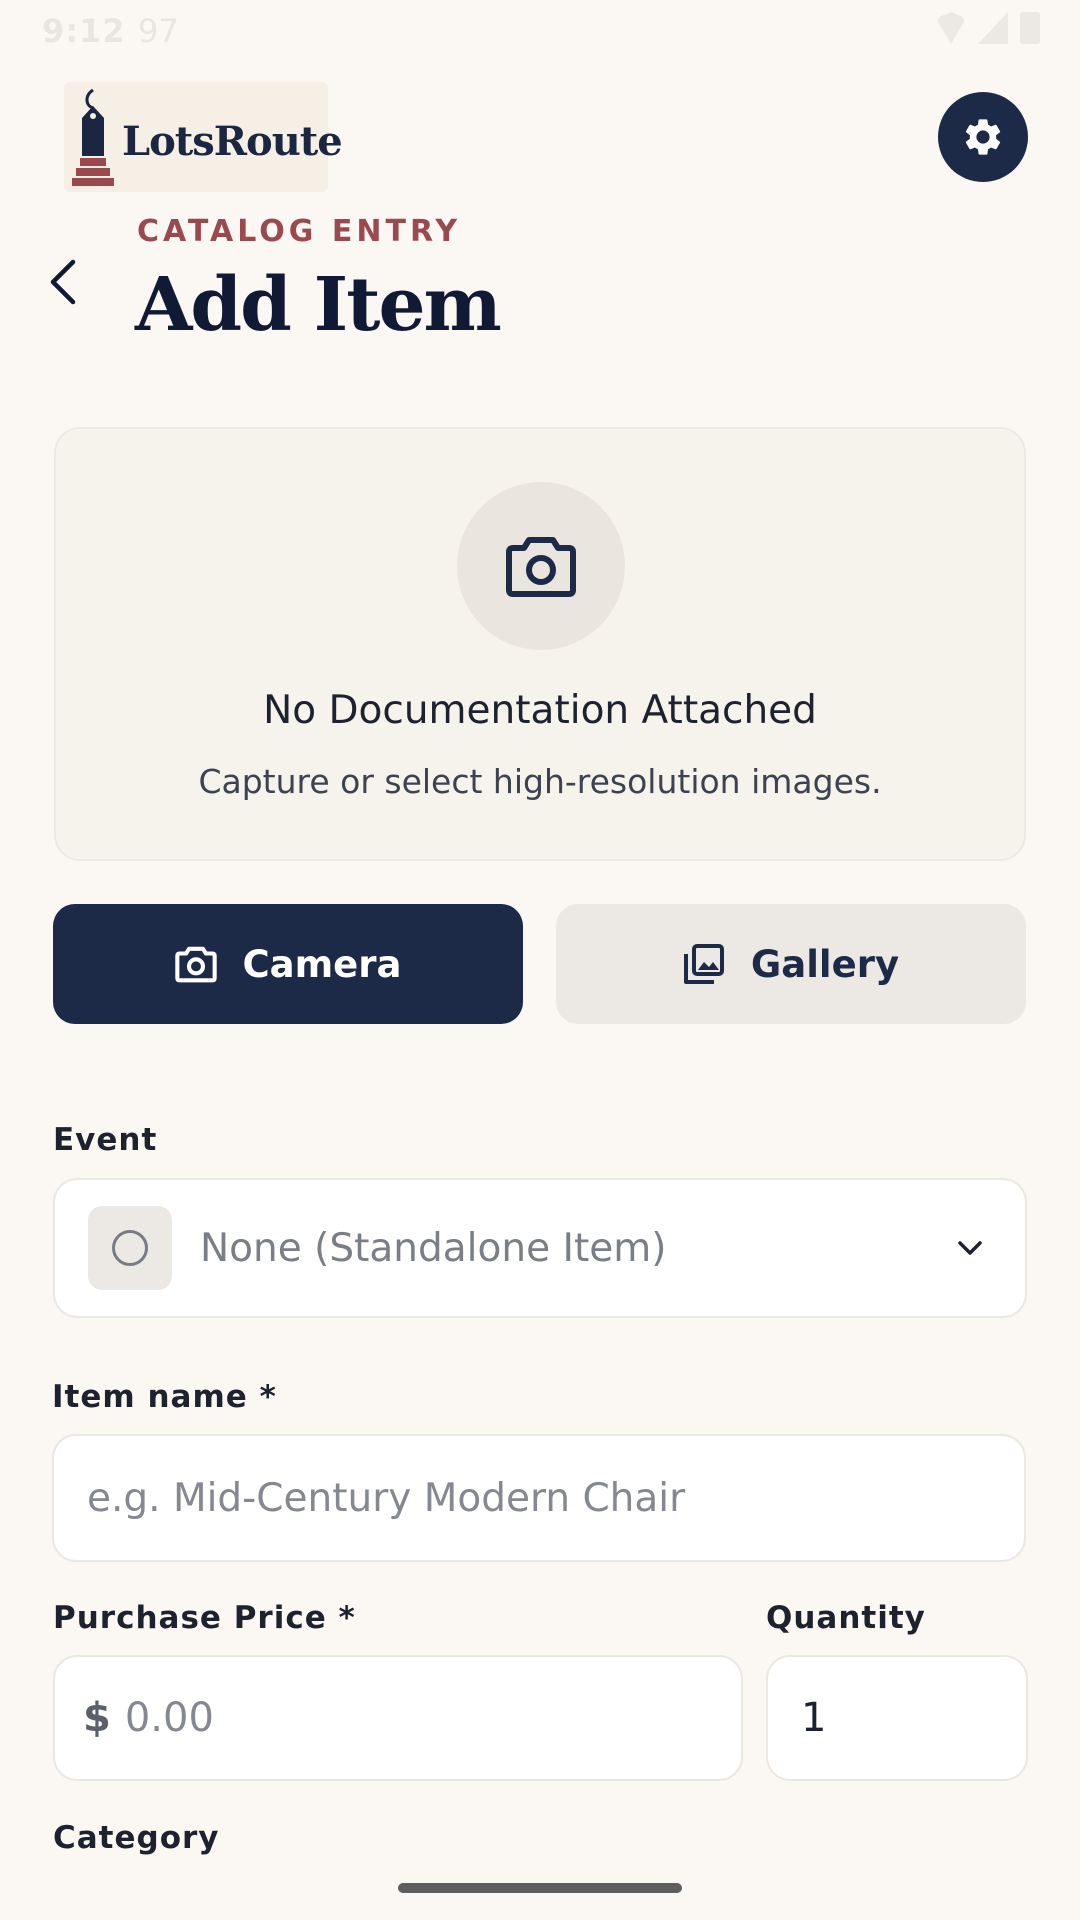 This screenshot has height=1920, width=1080. What do you see at coordinates (322, 964) in the screenshot?
I see `camera-button-label: Camera` at bounding box center [322, 964].